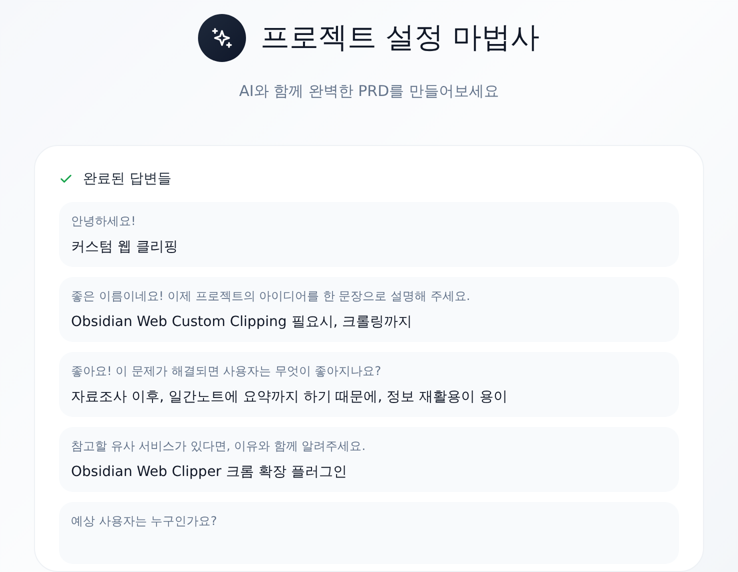 The image size is (738, 572). What do you see at coordinates (271, 296) in the screenshot?
I see `question-text: 좋은 이름이네요! 이제 프로젝트의 아이디어를 한 문장으로 설명해 주세요.` at bounding box center [271, 296].